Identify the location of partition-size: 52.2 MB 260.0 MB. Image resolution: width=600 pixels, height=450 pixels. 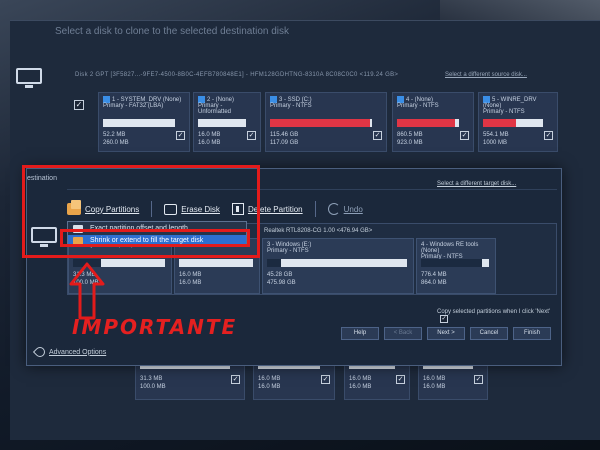
(116, 139).